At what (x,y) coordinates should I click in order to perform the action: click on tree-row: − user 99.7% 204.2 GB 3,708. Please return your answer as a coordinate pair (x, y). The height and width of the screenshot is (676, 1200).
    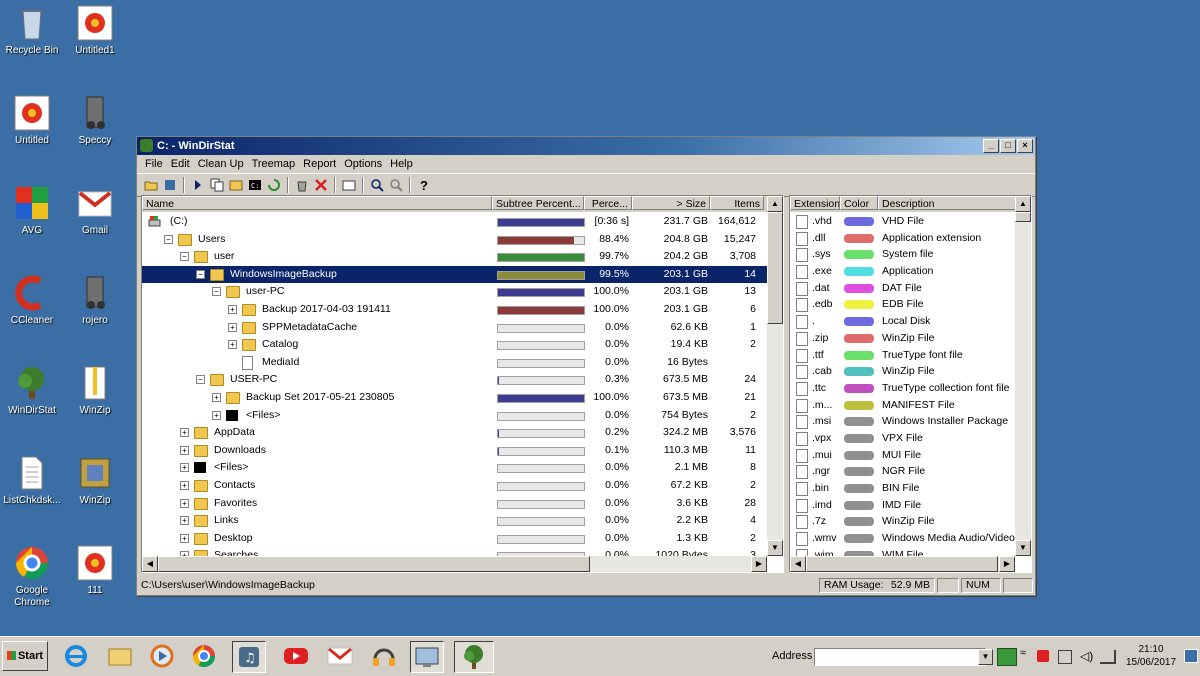
    Looking at the image, I should click on (454, 257).